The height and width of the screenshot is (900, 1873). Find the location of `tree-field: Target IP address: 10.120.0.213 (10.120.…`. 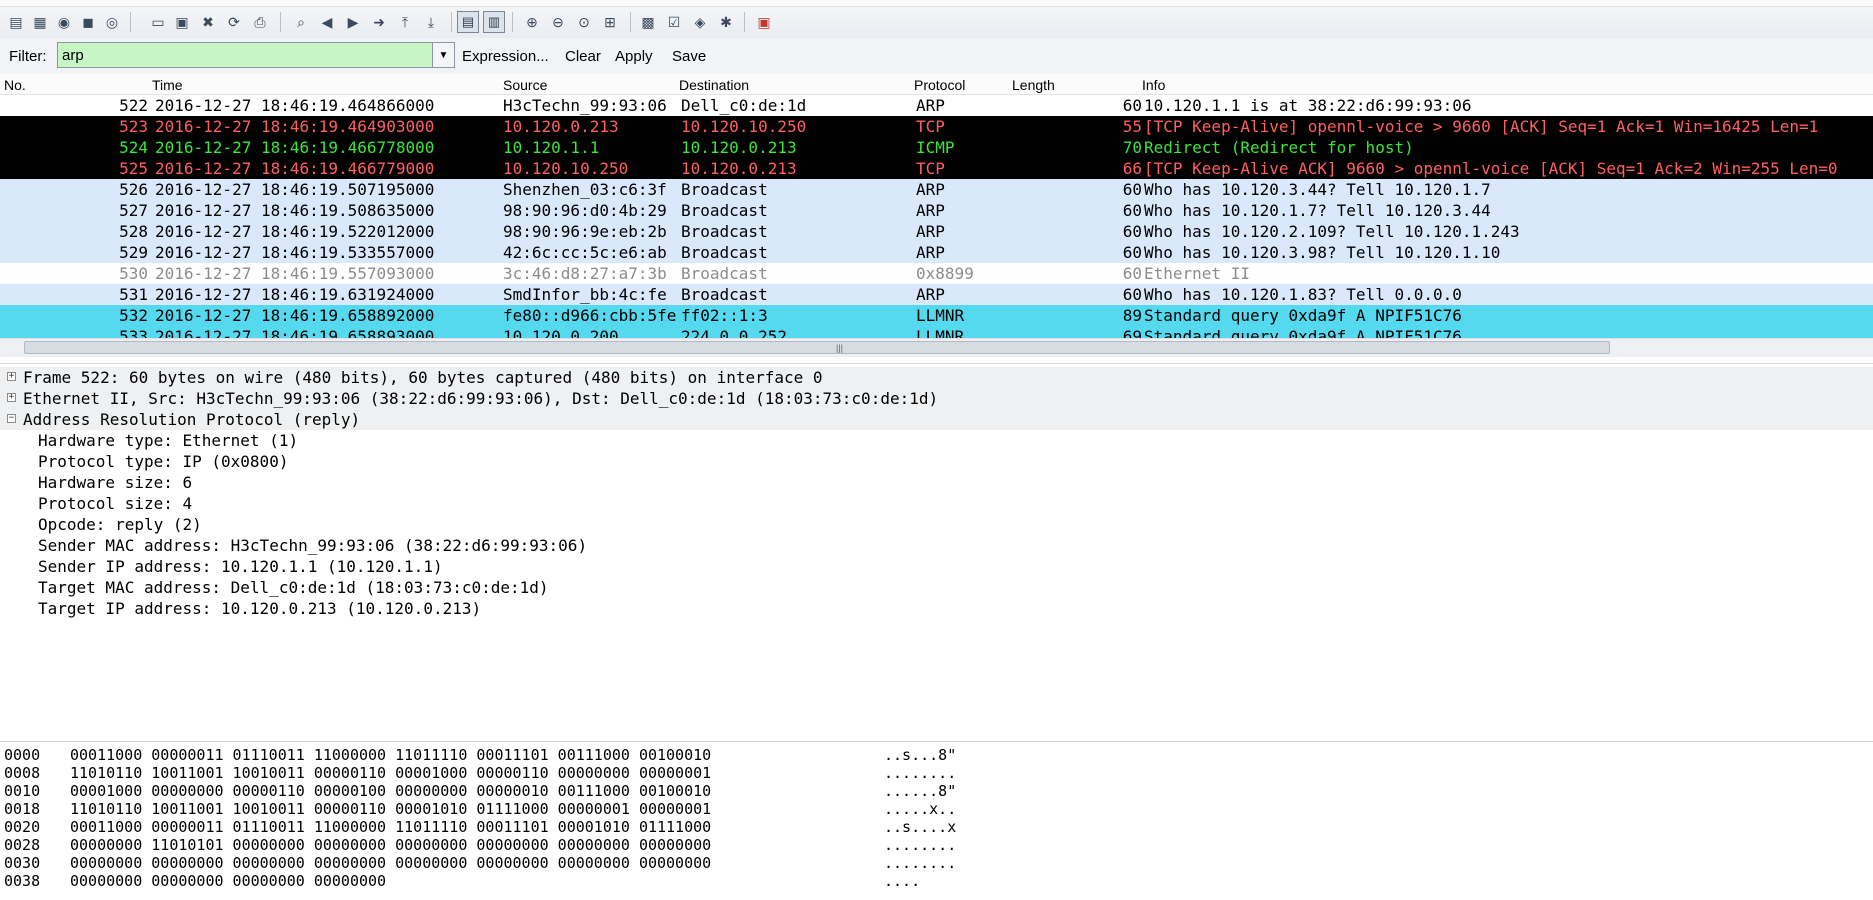

tree-field: Target IP address: 10.120.0.213 (10.120.… is located at coordinates (936, 608).